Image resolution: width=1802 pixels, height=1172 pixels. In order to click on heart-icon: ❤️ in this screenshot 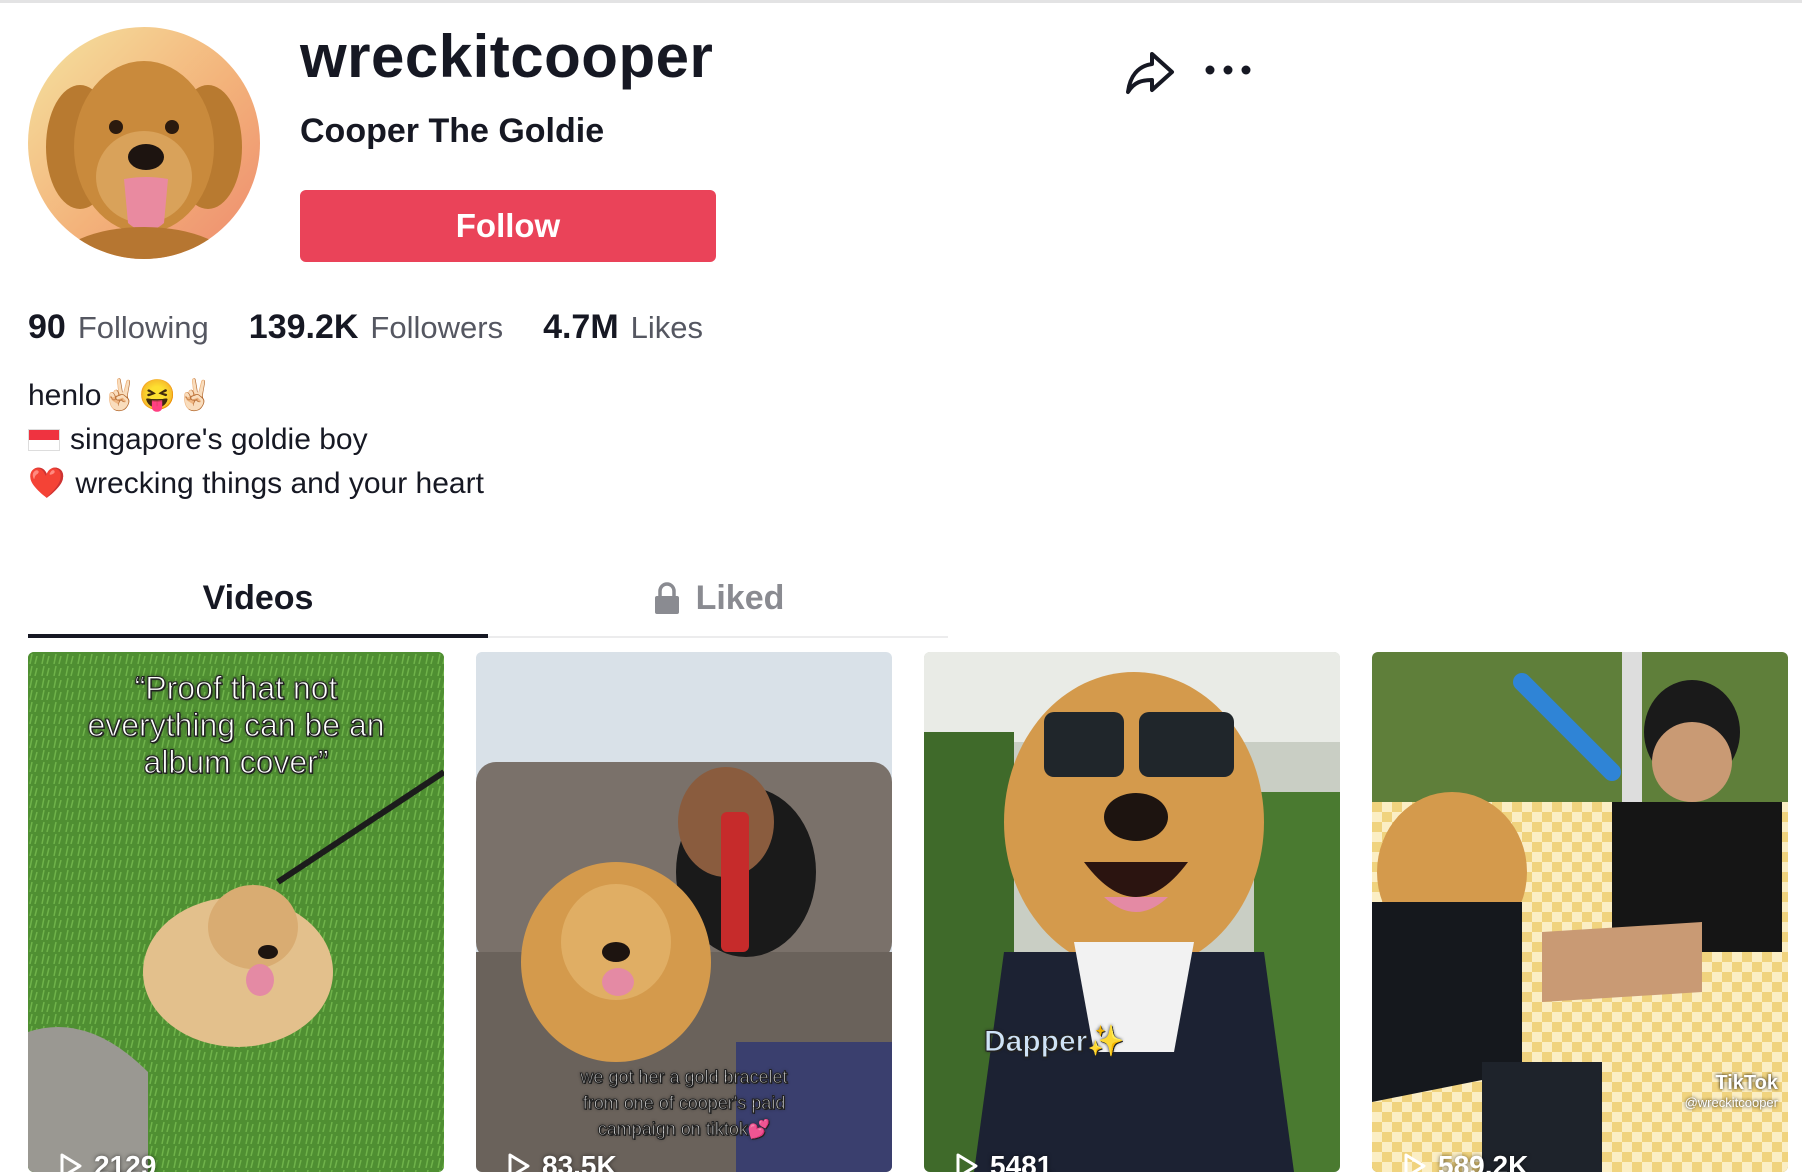, I will do `click(47, 483)`.